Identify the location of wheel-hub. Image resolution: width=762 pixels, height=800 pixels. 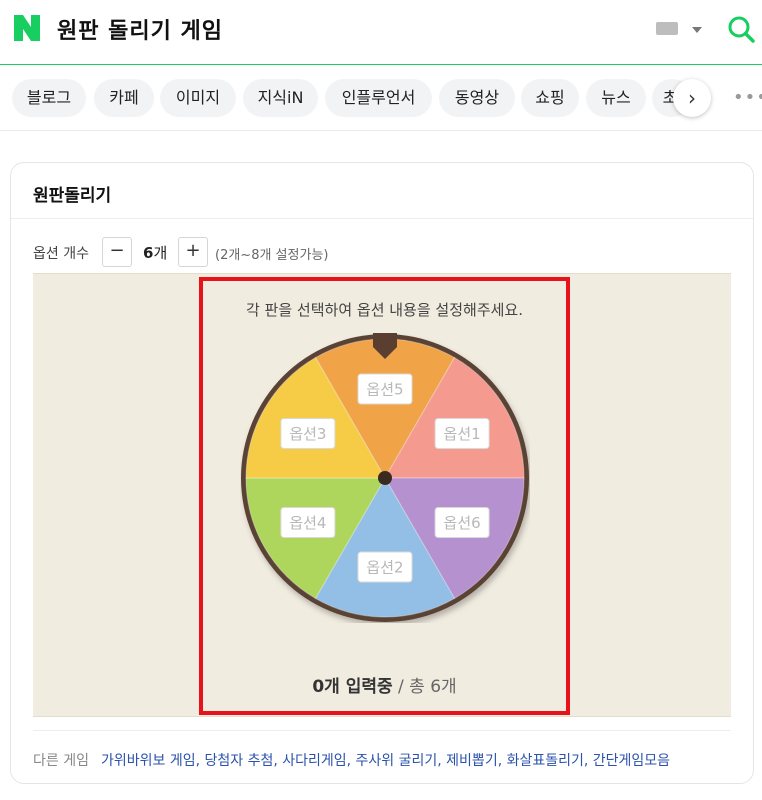
(385, 478).